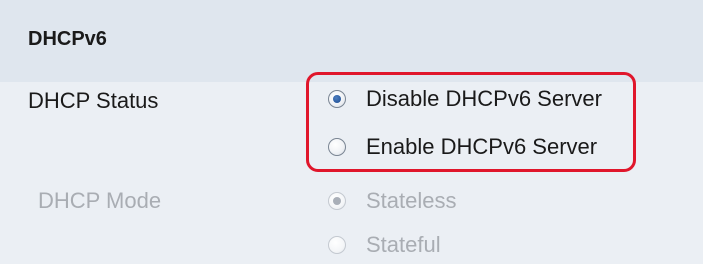 This screenshot has width=703, height=264. What do you see at coordinates (411, 200) in the screenshot?
I see `stateless-label: Stateless` at bounding box center [411, 200].